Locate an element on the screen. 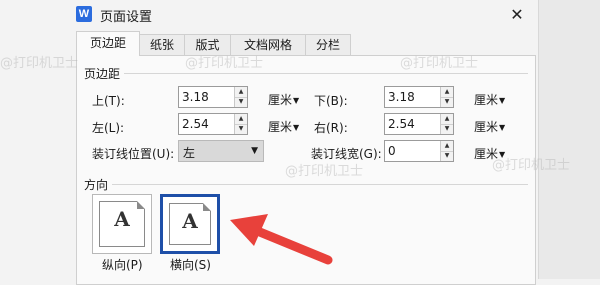 This screenshot has width=600, height=285. orientation-section-title: 方向 is located at coordinates (96, 185).